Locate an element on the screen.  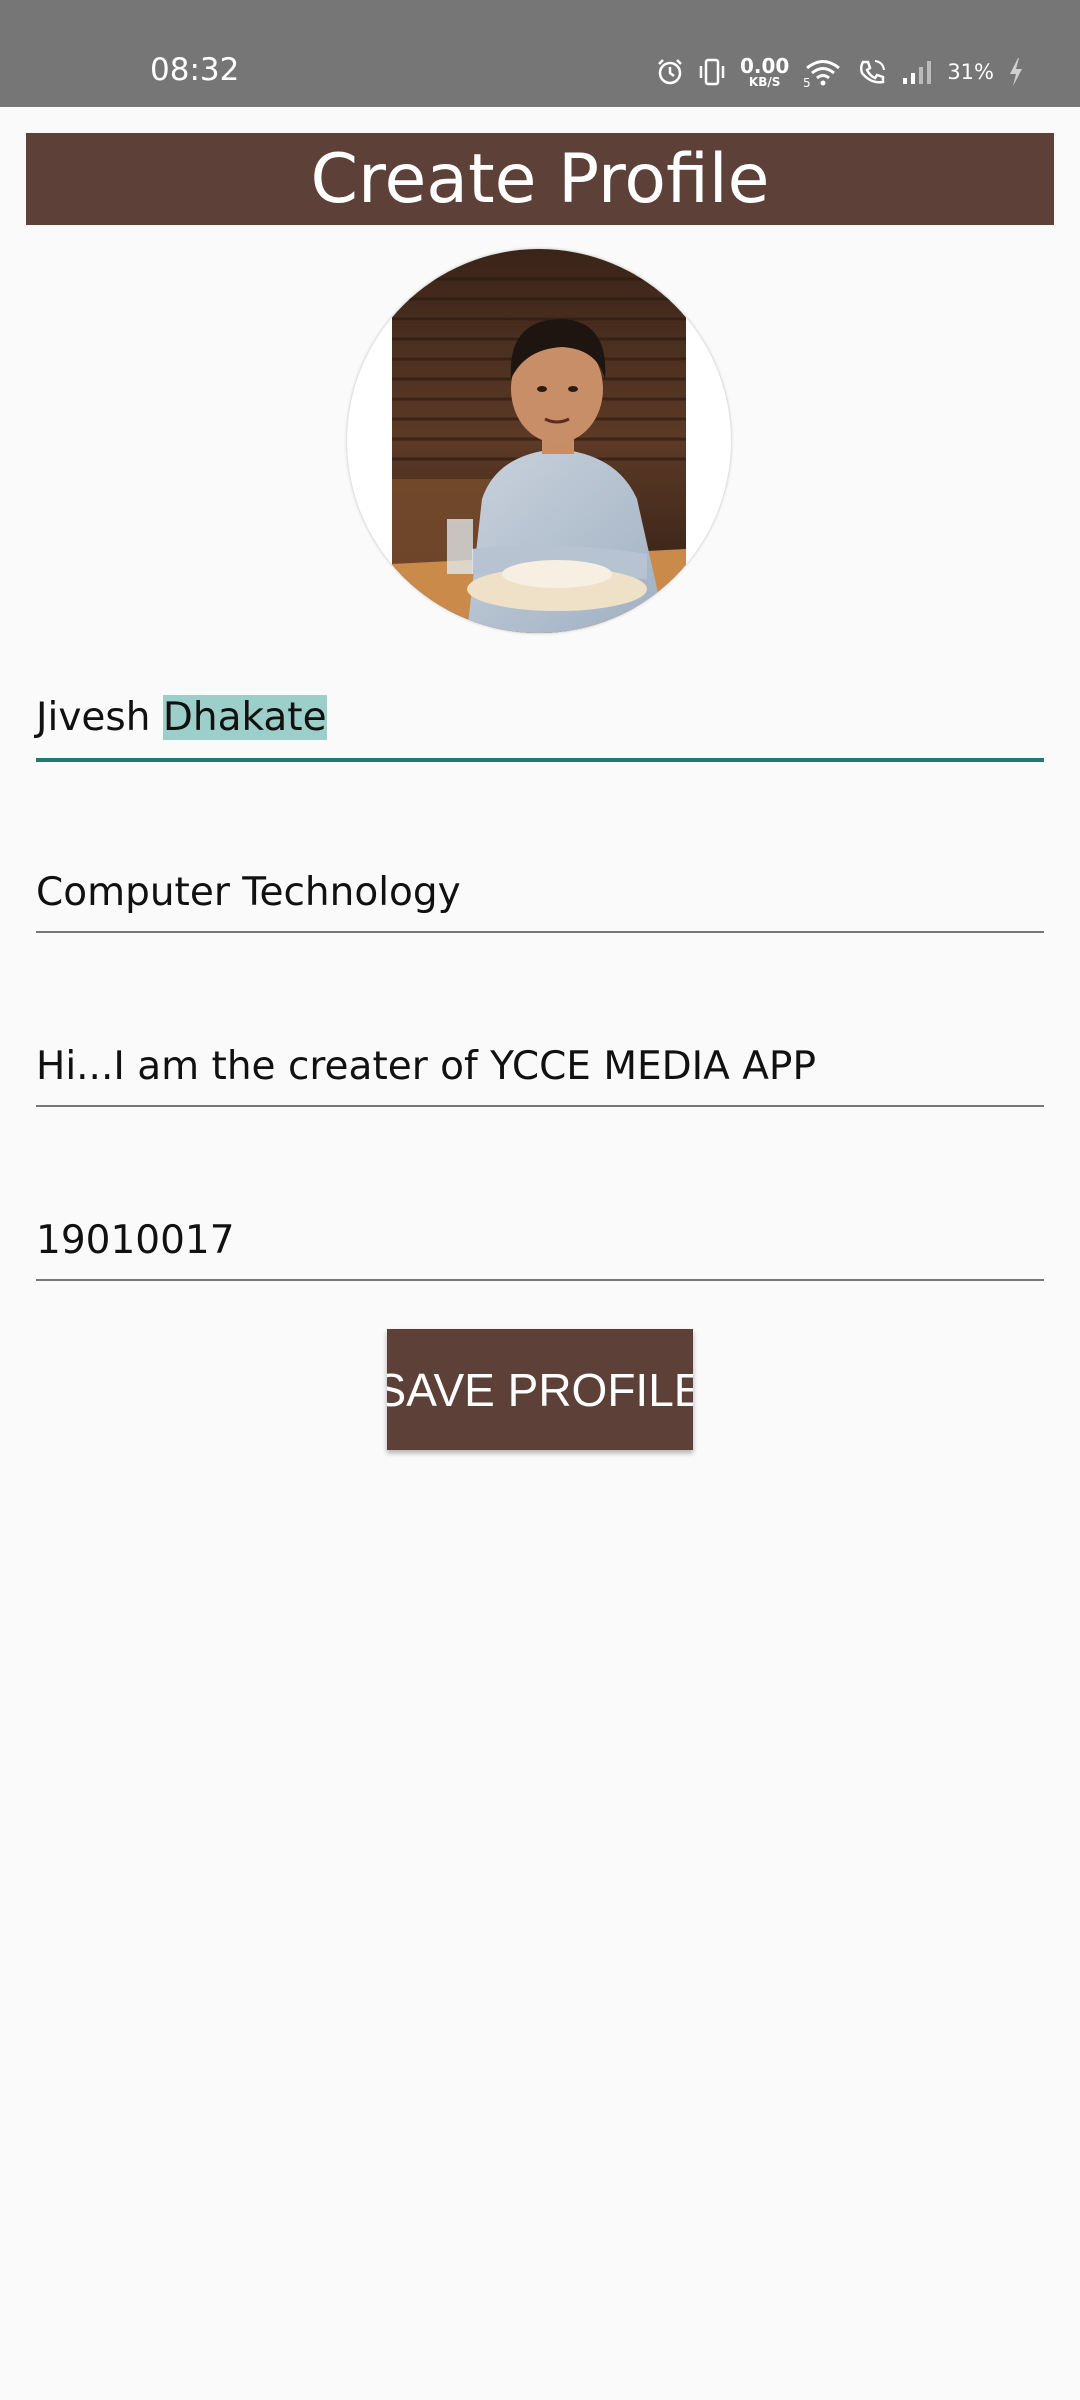
signal-icon is located at coordinates (917, 72).